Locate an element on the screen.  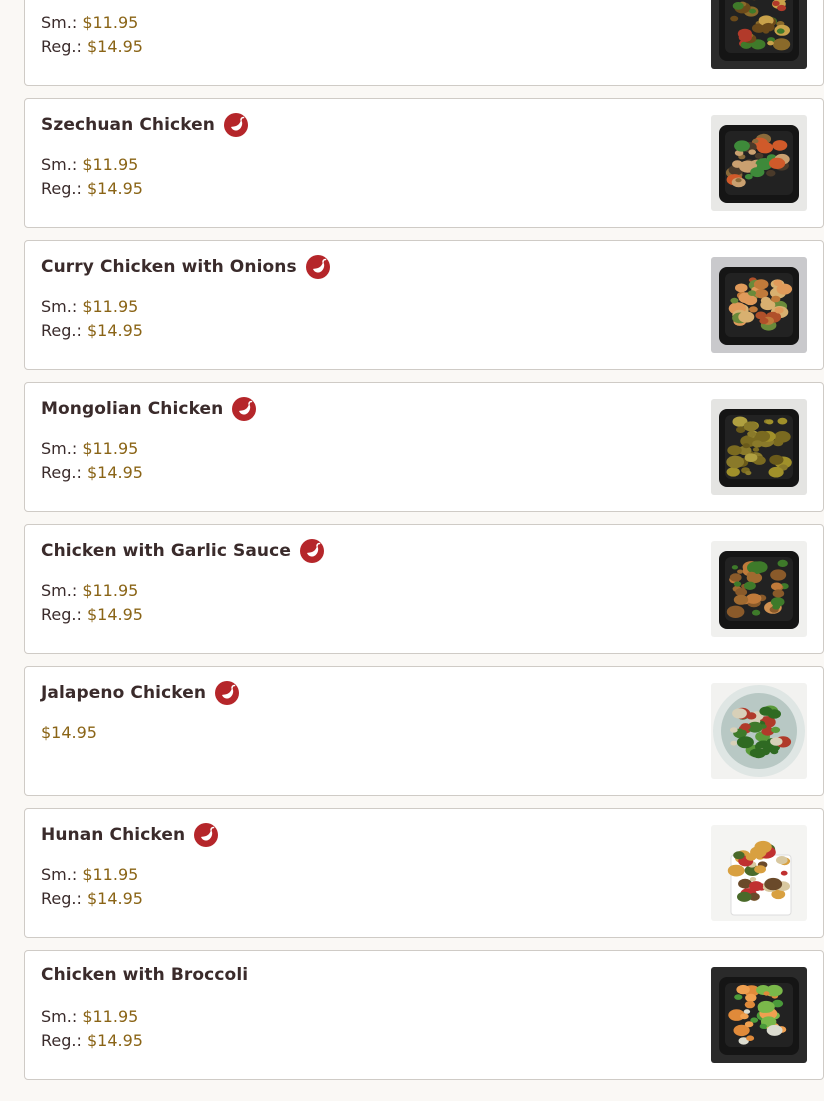
menu-item-card: Szechuan Chicken Sm.: $11.95 Reg.: $14.95 is located at coordinates (424, 163).